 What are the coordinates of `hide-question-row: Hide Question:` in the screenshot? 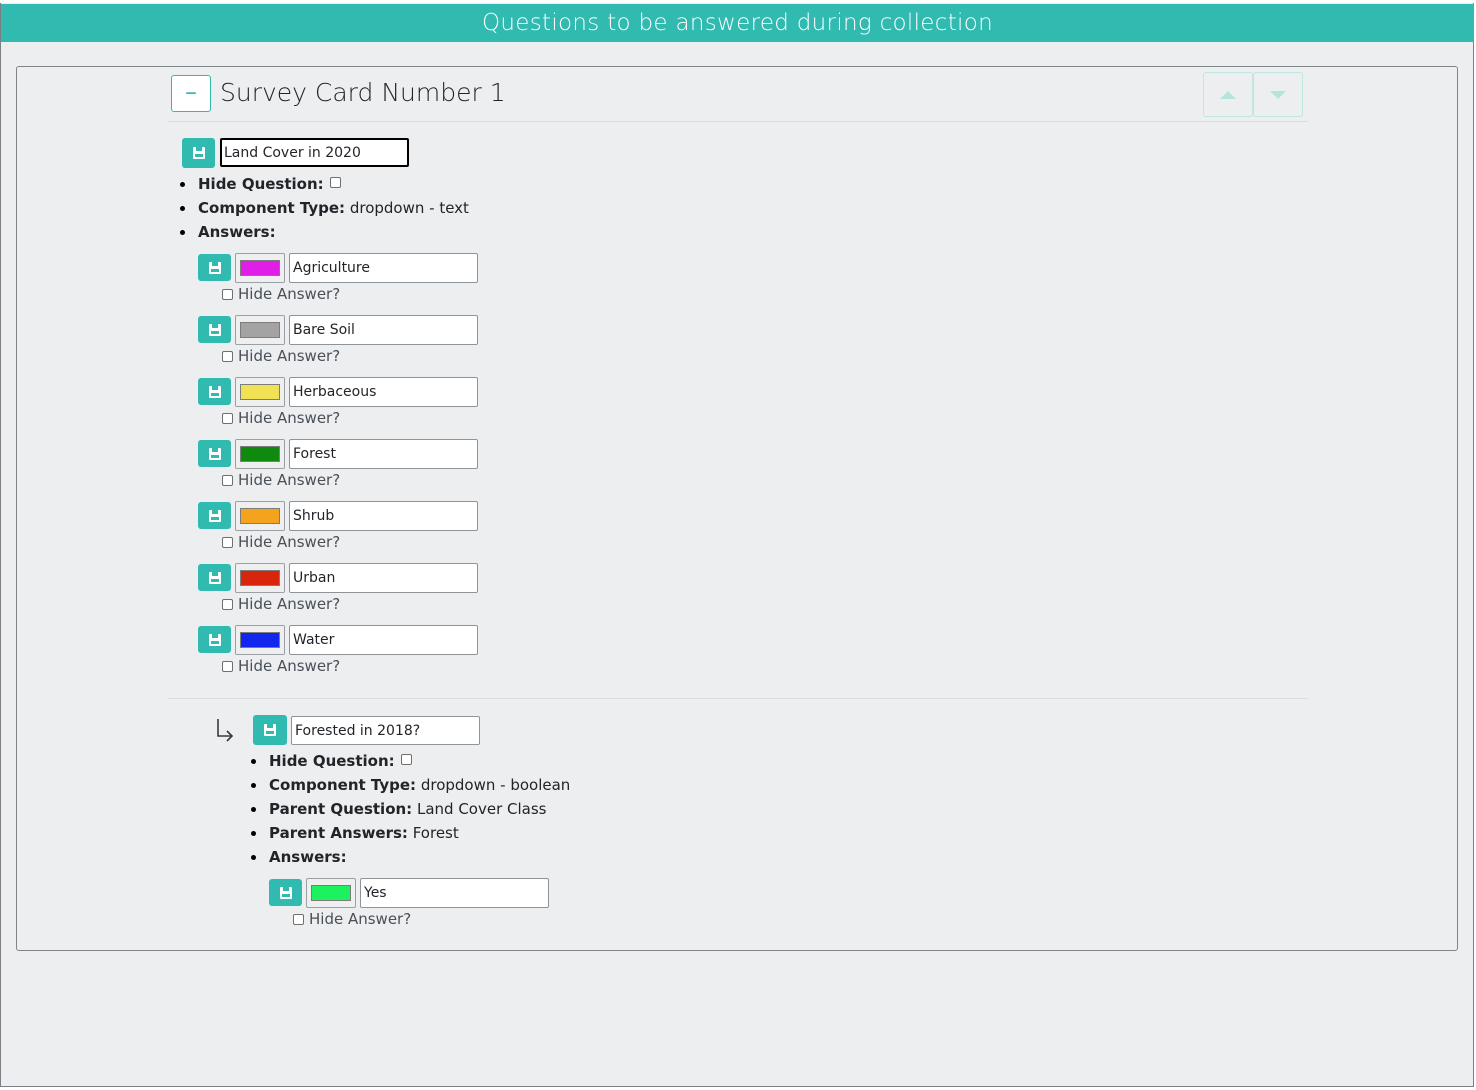 It's located at (260, 184).